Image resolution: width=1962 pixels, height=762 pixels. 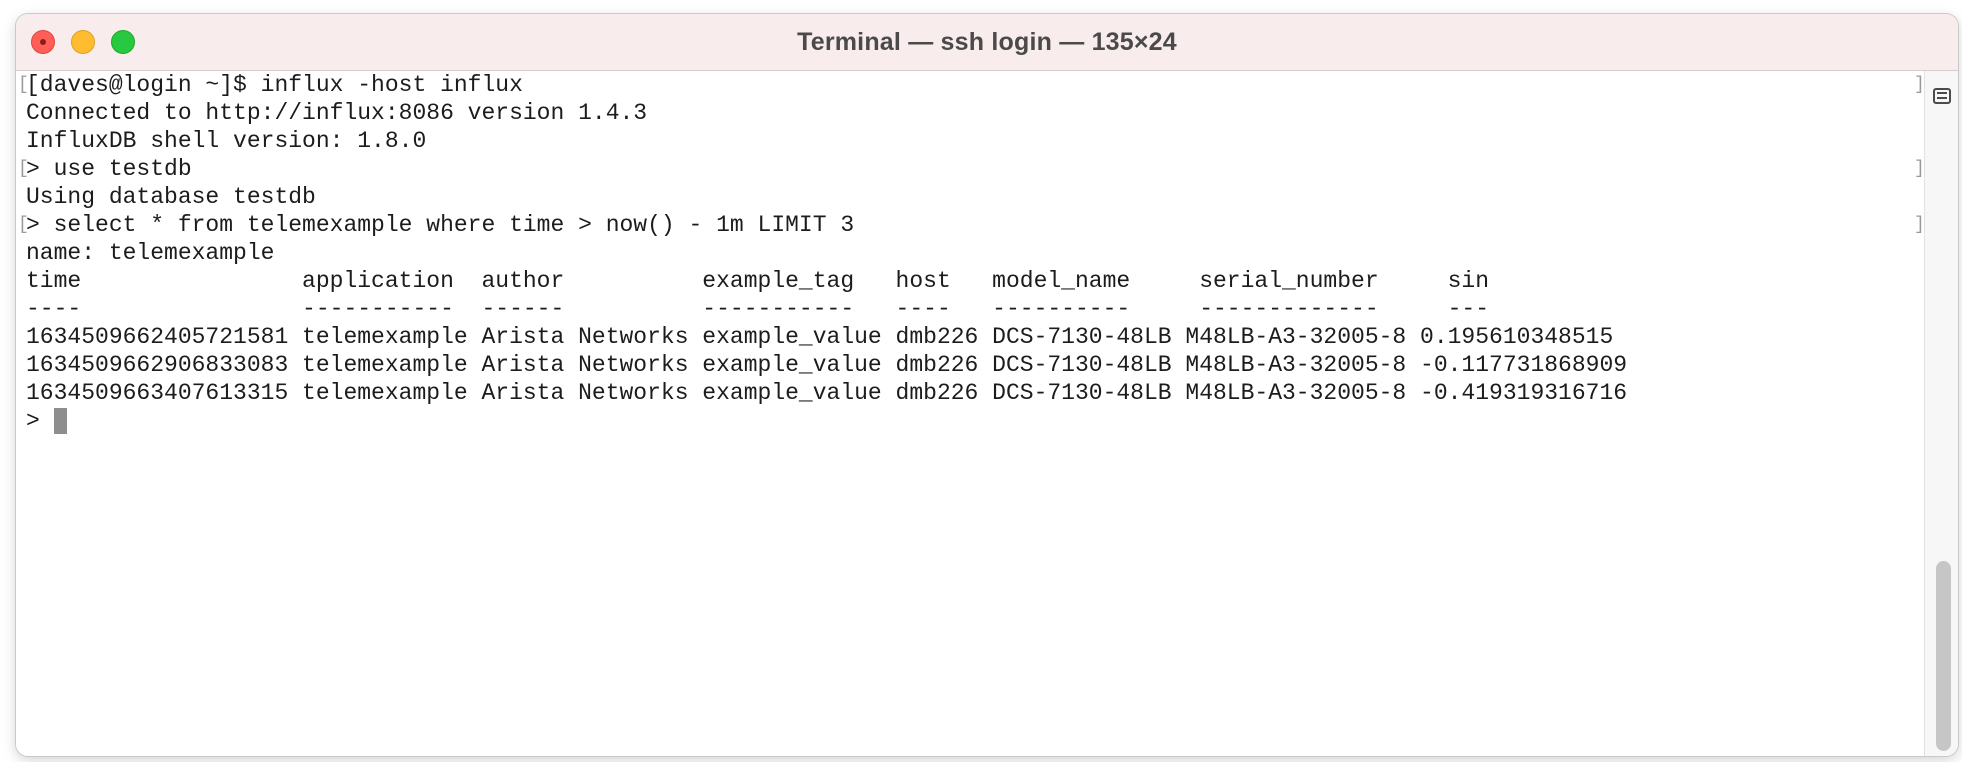 What do you see at coordinates (226, 141) in the screenshot?
I see `terminal-line: InfluxDB shell version: 1.8.0` at bounding box center [226, 141].